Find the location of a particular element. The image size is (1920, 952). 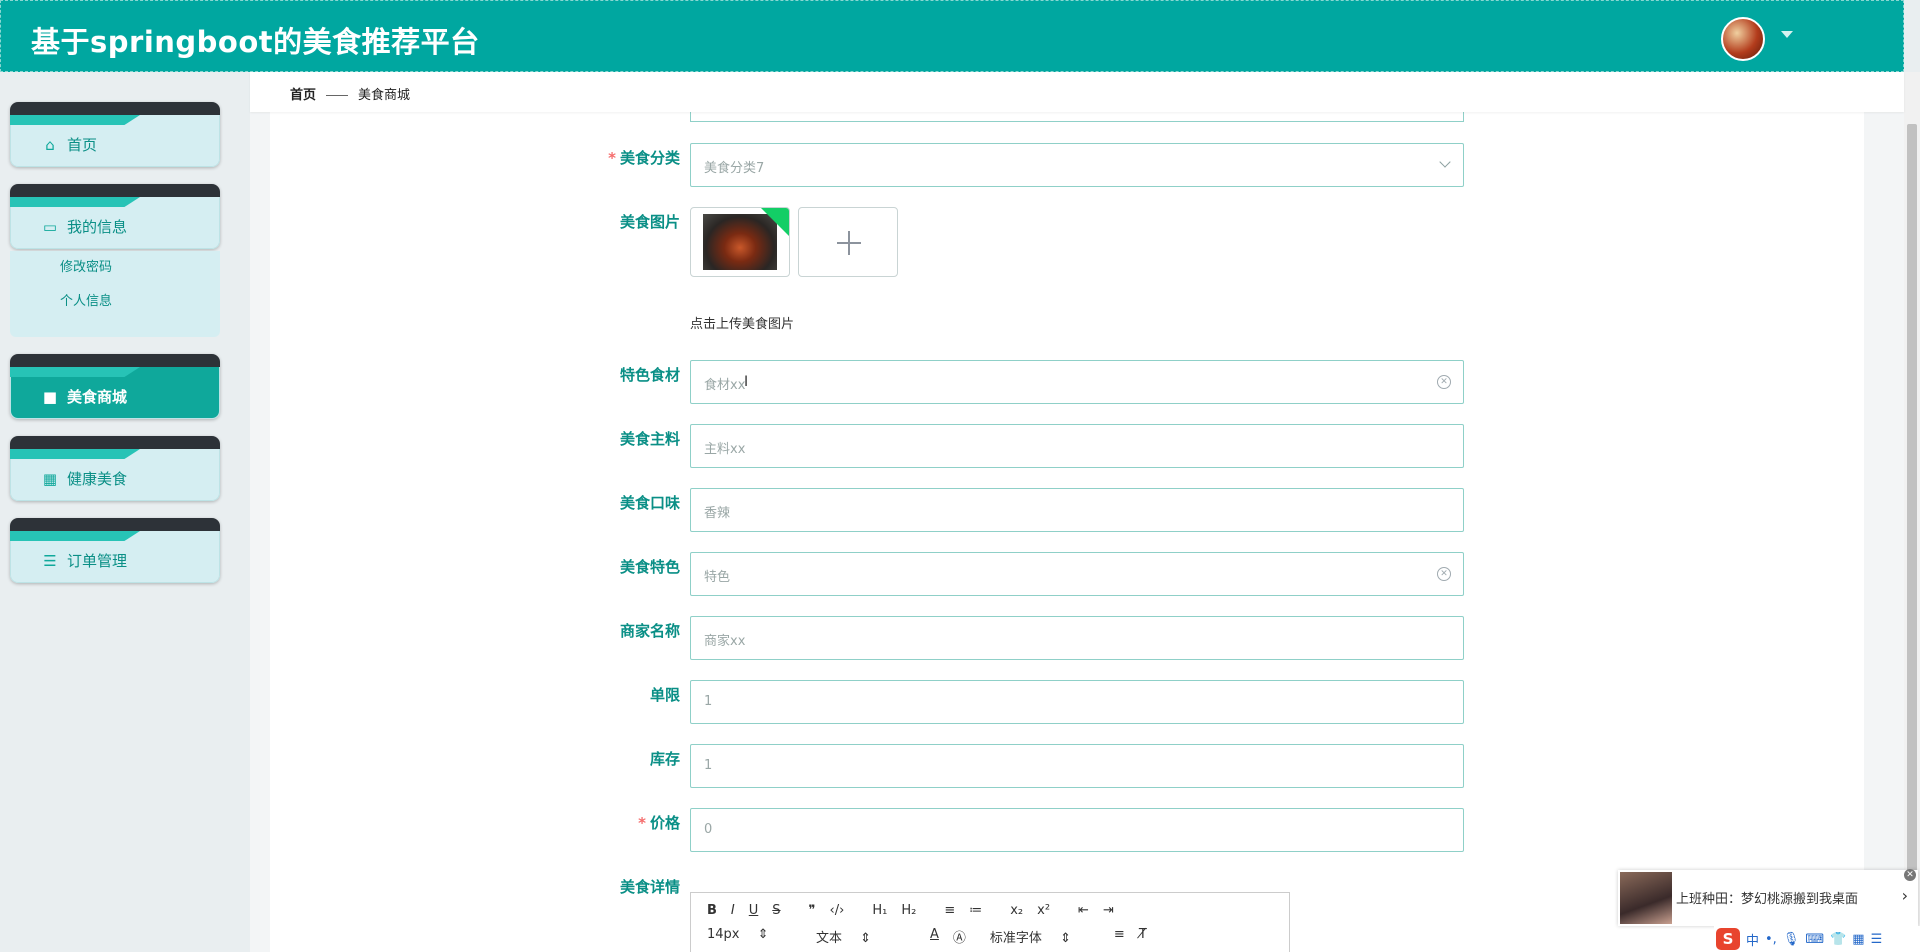

bold-button: B is located at coordinates (712, 910).